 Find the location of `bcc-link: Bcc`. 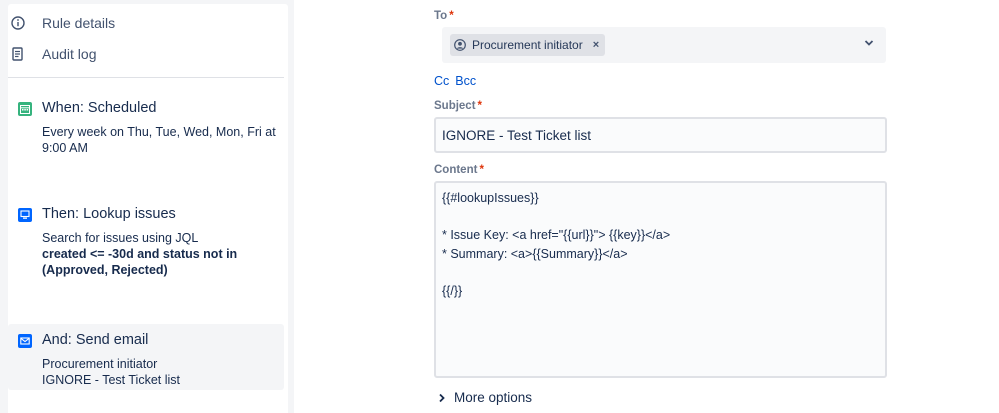

bcc-link: Bcc is located at coordinates (465, 81).